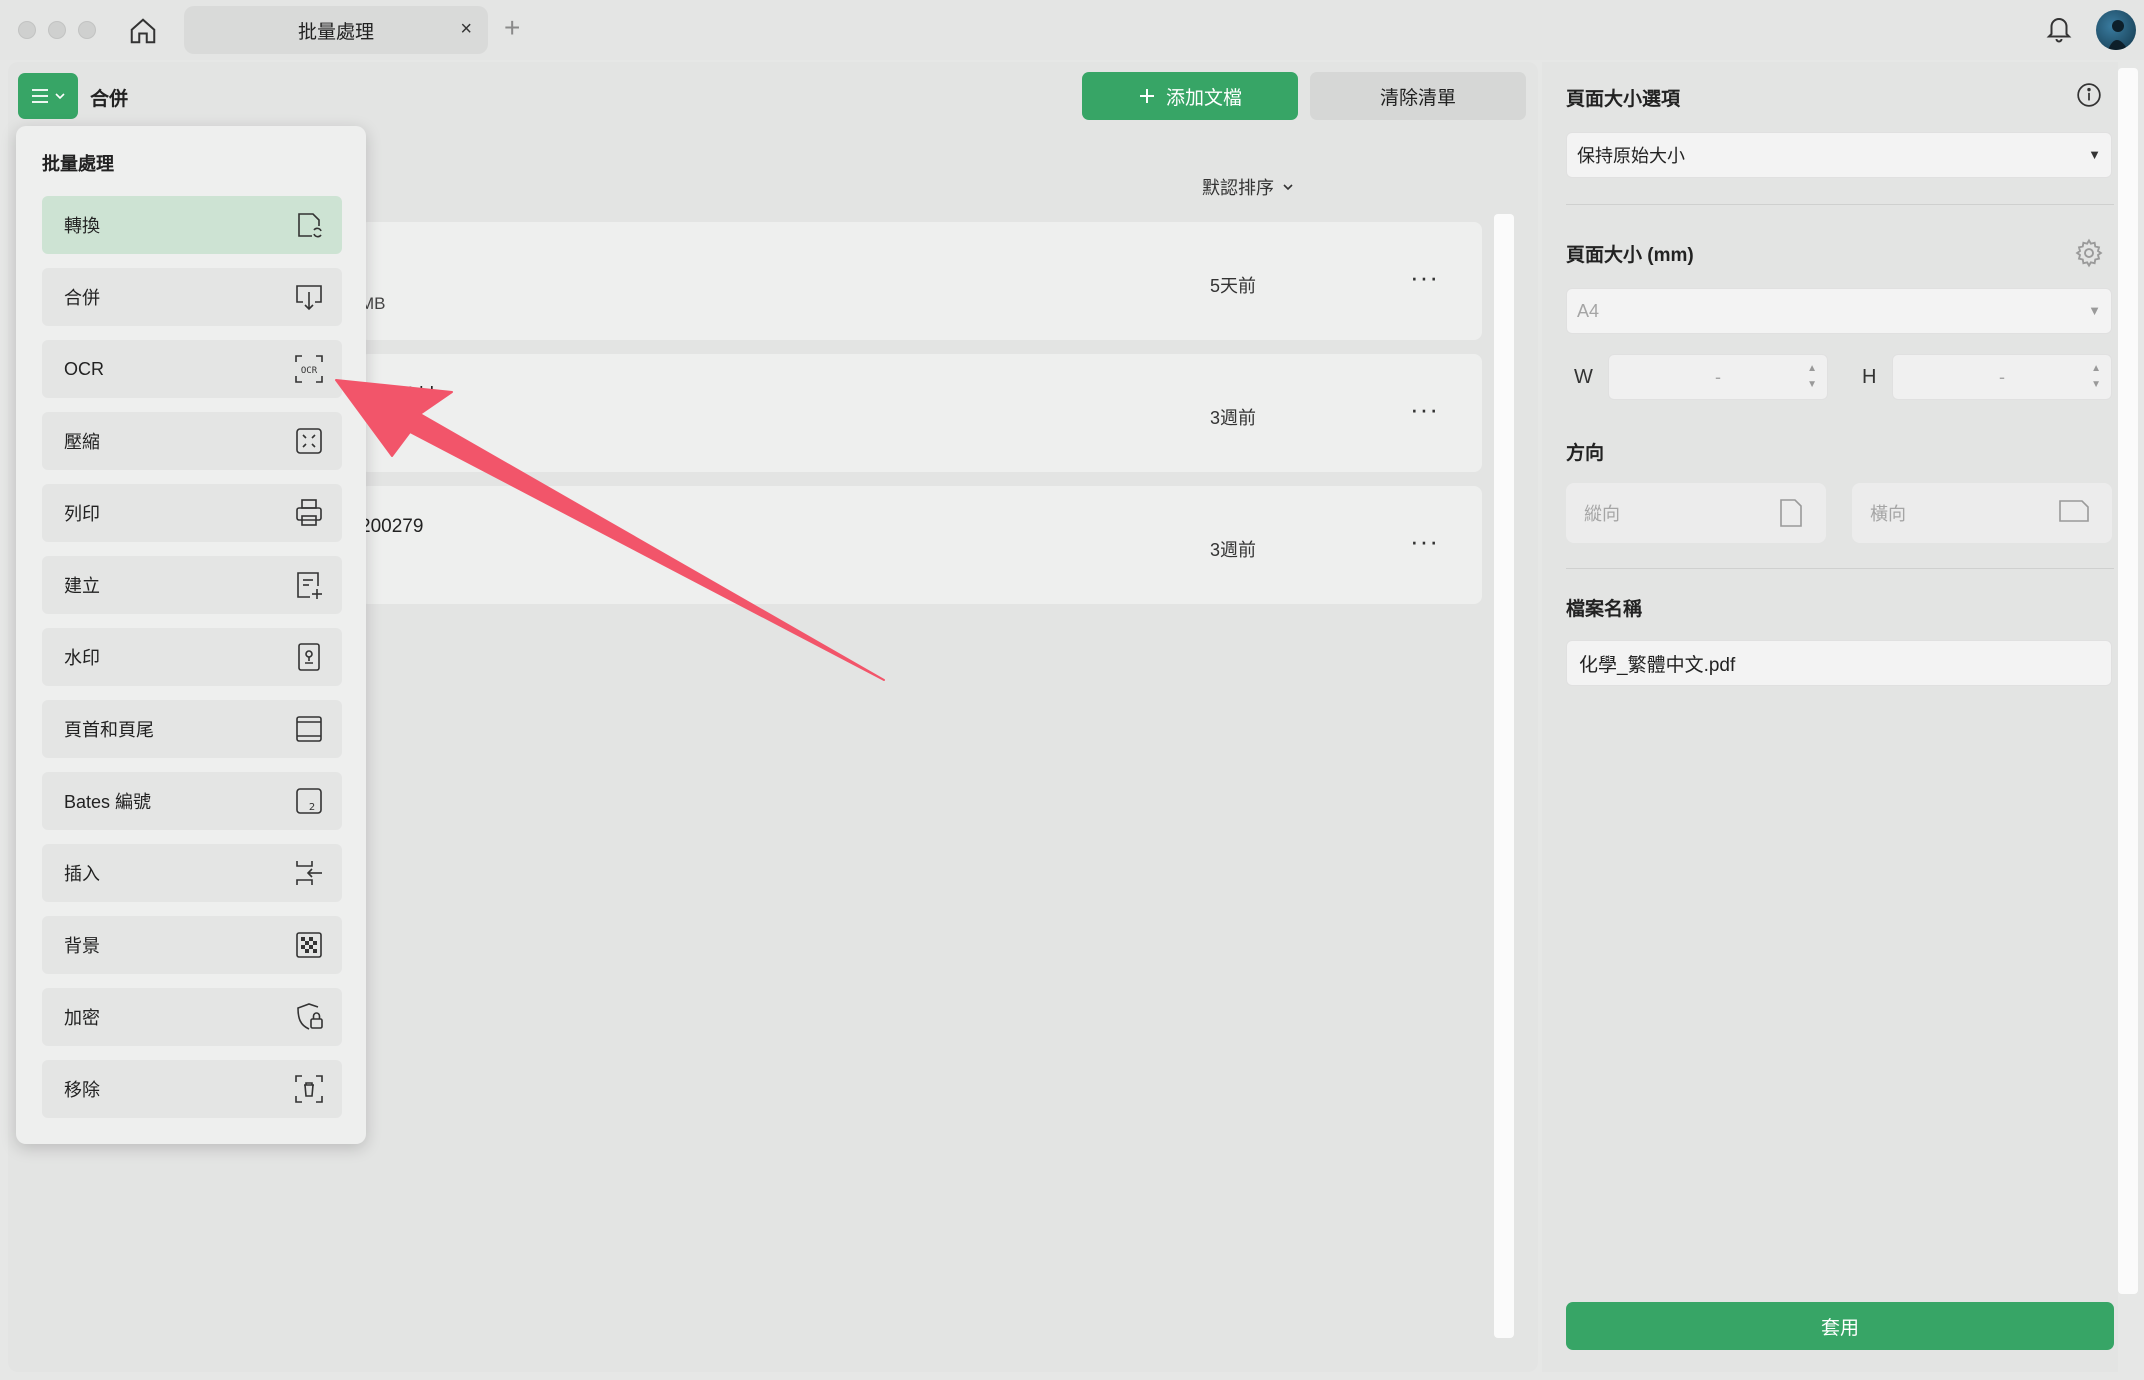 The height and width of the screenshot is (1380, 2144). I want to click on menu-item-convert: 轉換, so click(192, 225).